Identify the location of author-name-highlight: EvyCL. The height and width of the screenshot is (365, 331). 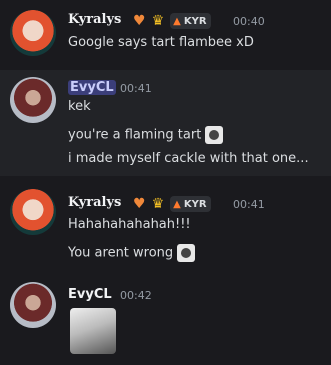
(92, 87).